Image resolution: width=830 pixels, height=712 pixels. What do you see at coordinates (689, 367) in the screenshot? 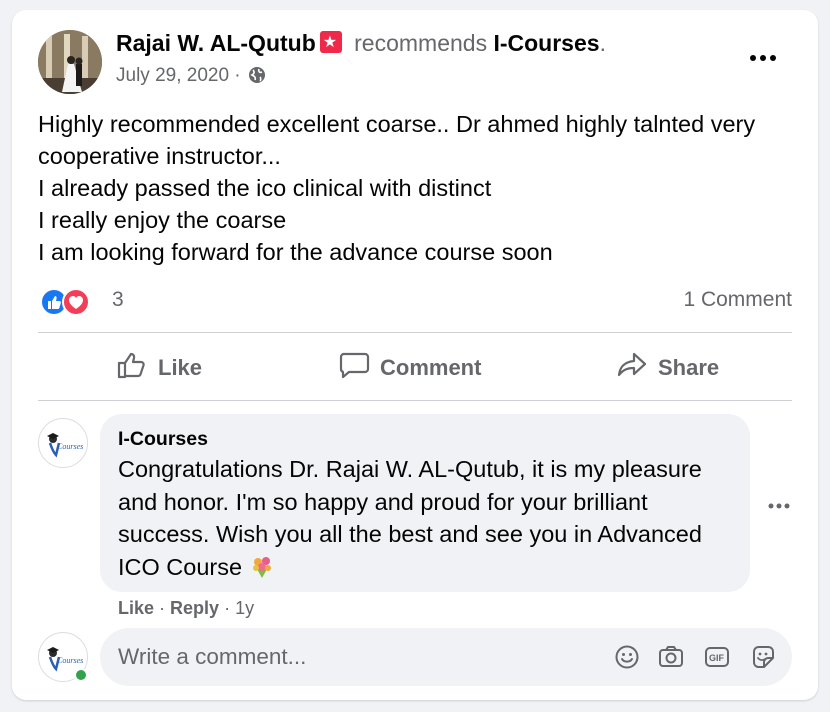
I see `share-button-label: Share` at bounding box center [689, 367].